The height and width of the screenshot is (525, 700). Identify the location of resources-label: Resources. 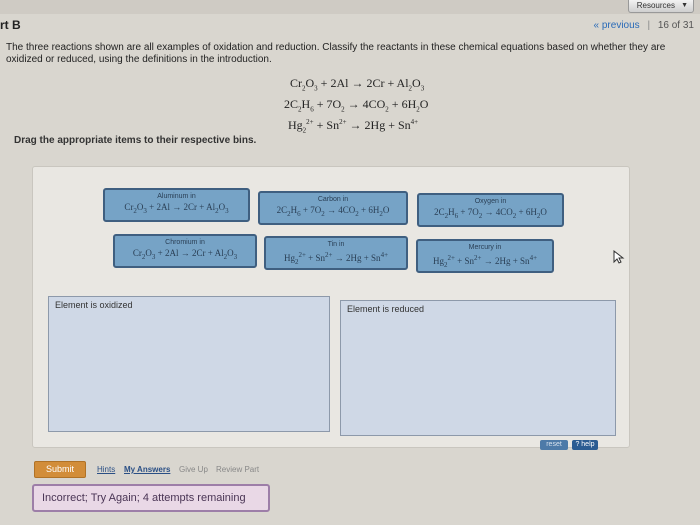
(655, 5).